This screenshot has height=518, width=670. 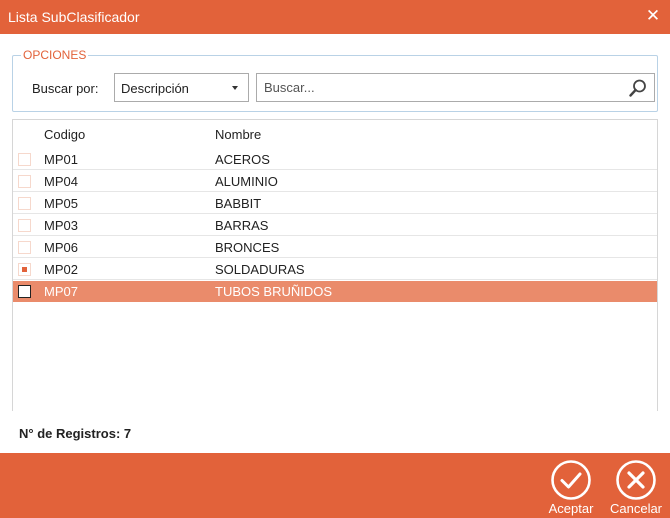 What do you see at coordinates (571, 508) in the screenshot?
I see `accept-label: Aceptar` at bounding box center [571, 508].